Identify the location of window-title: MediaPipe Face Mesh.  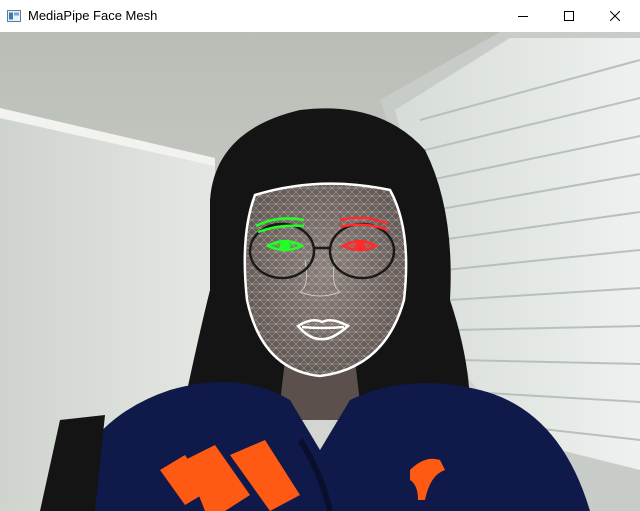
(93, 15).